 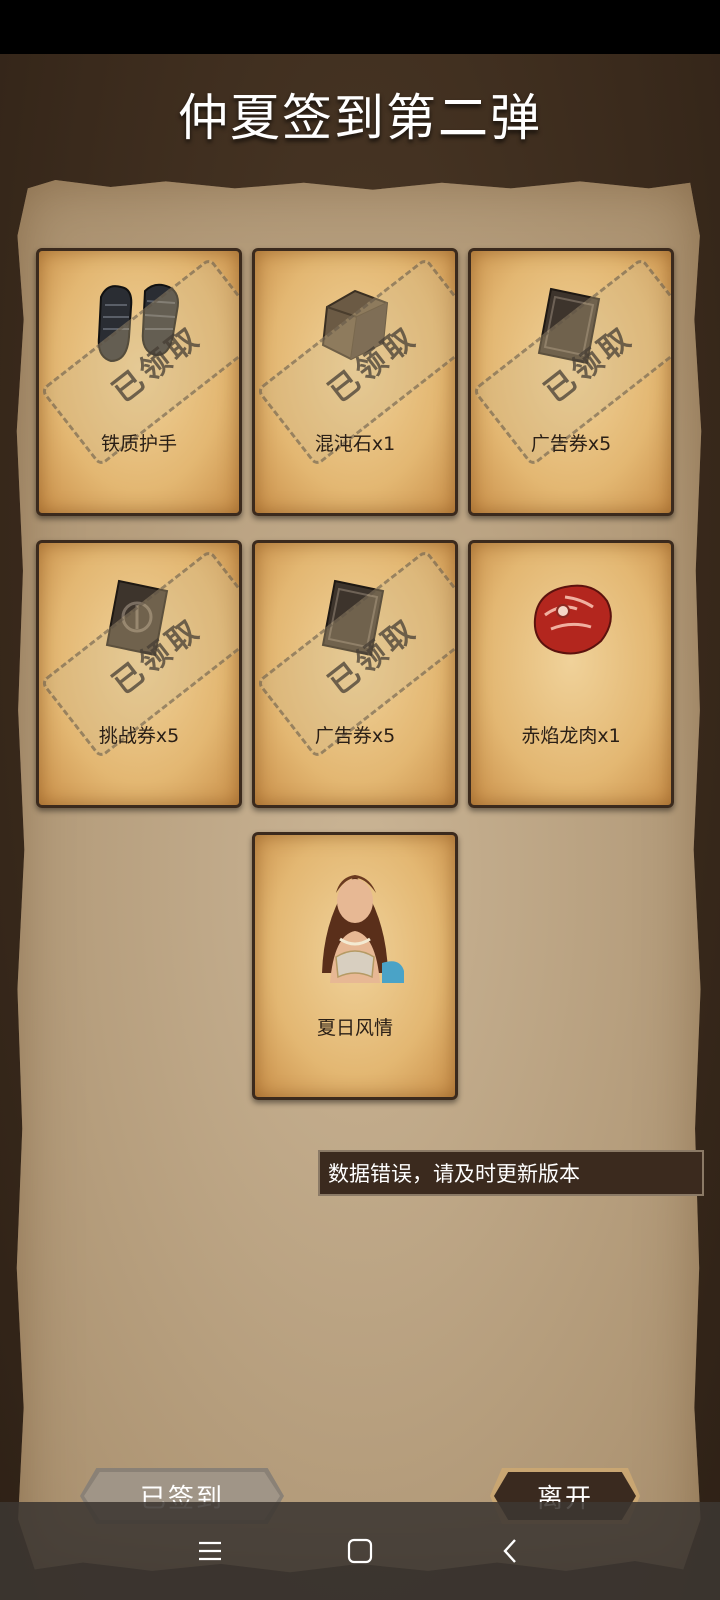 I want to click on status-bar, so click(x=360, y=27).